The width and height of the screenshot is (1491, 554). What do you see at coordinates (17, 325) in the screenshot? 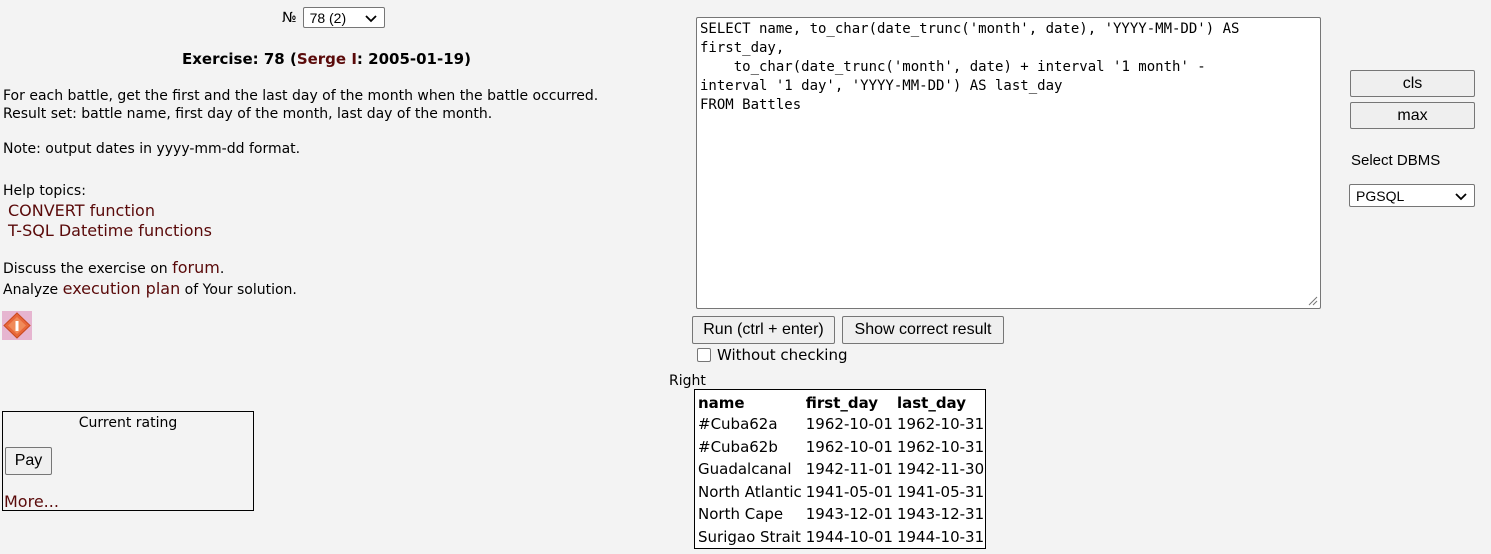
I see `info-logo-icon` at bounding box center [17, 325].